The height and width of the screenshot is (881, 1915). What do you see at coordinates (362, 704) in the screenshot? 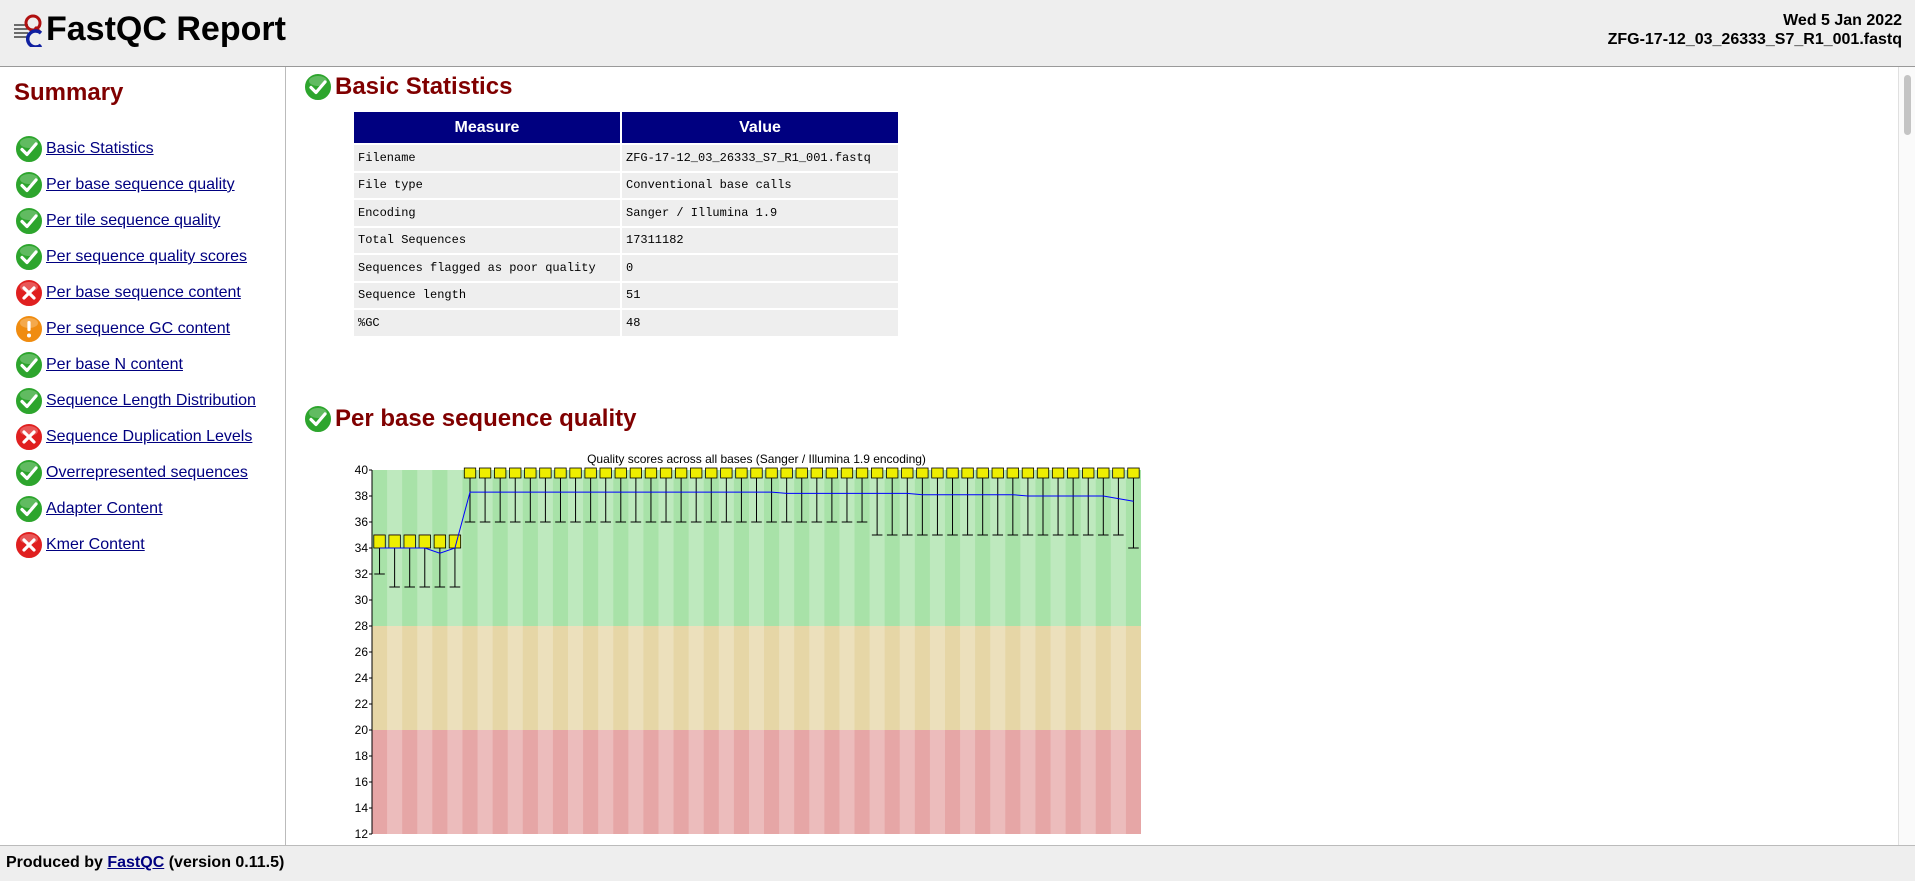
I see `y-tick-label: 22` at bounding box center [362, 704].